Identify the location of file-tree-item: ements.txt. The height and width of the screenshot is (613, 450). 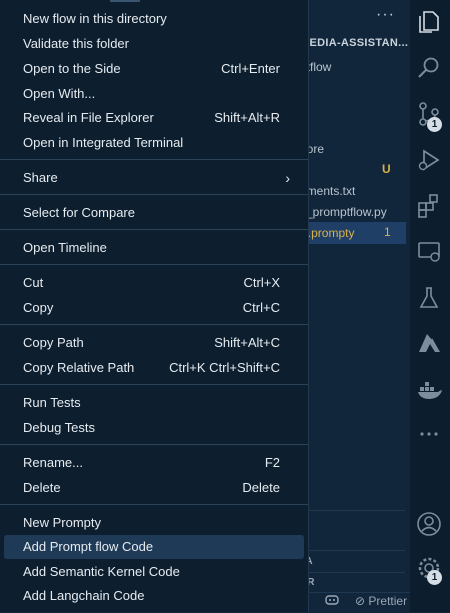
(353, 191).